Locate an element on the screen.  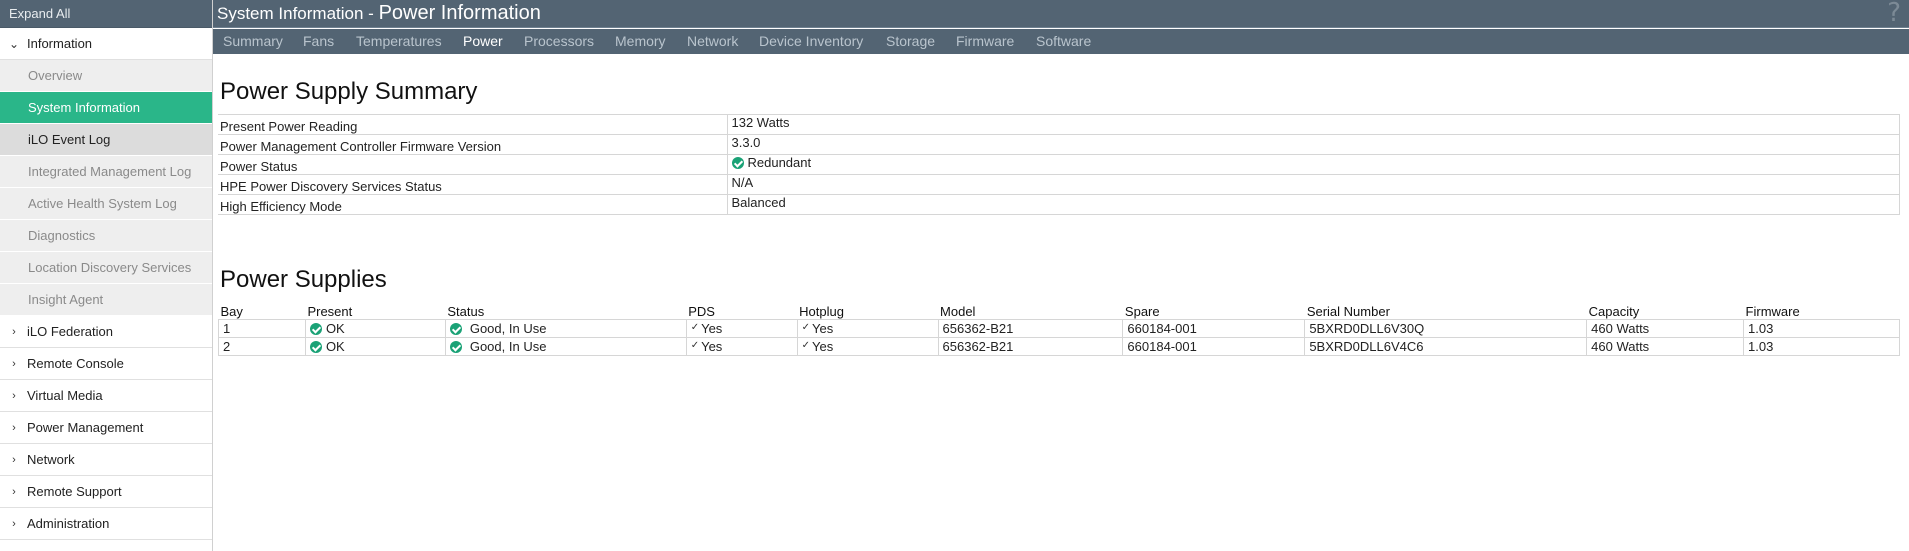
column-header-model: Model is located at coordinates (1030, 311).